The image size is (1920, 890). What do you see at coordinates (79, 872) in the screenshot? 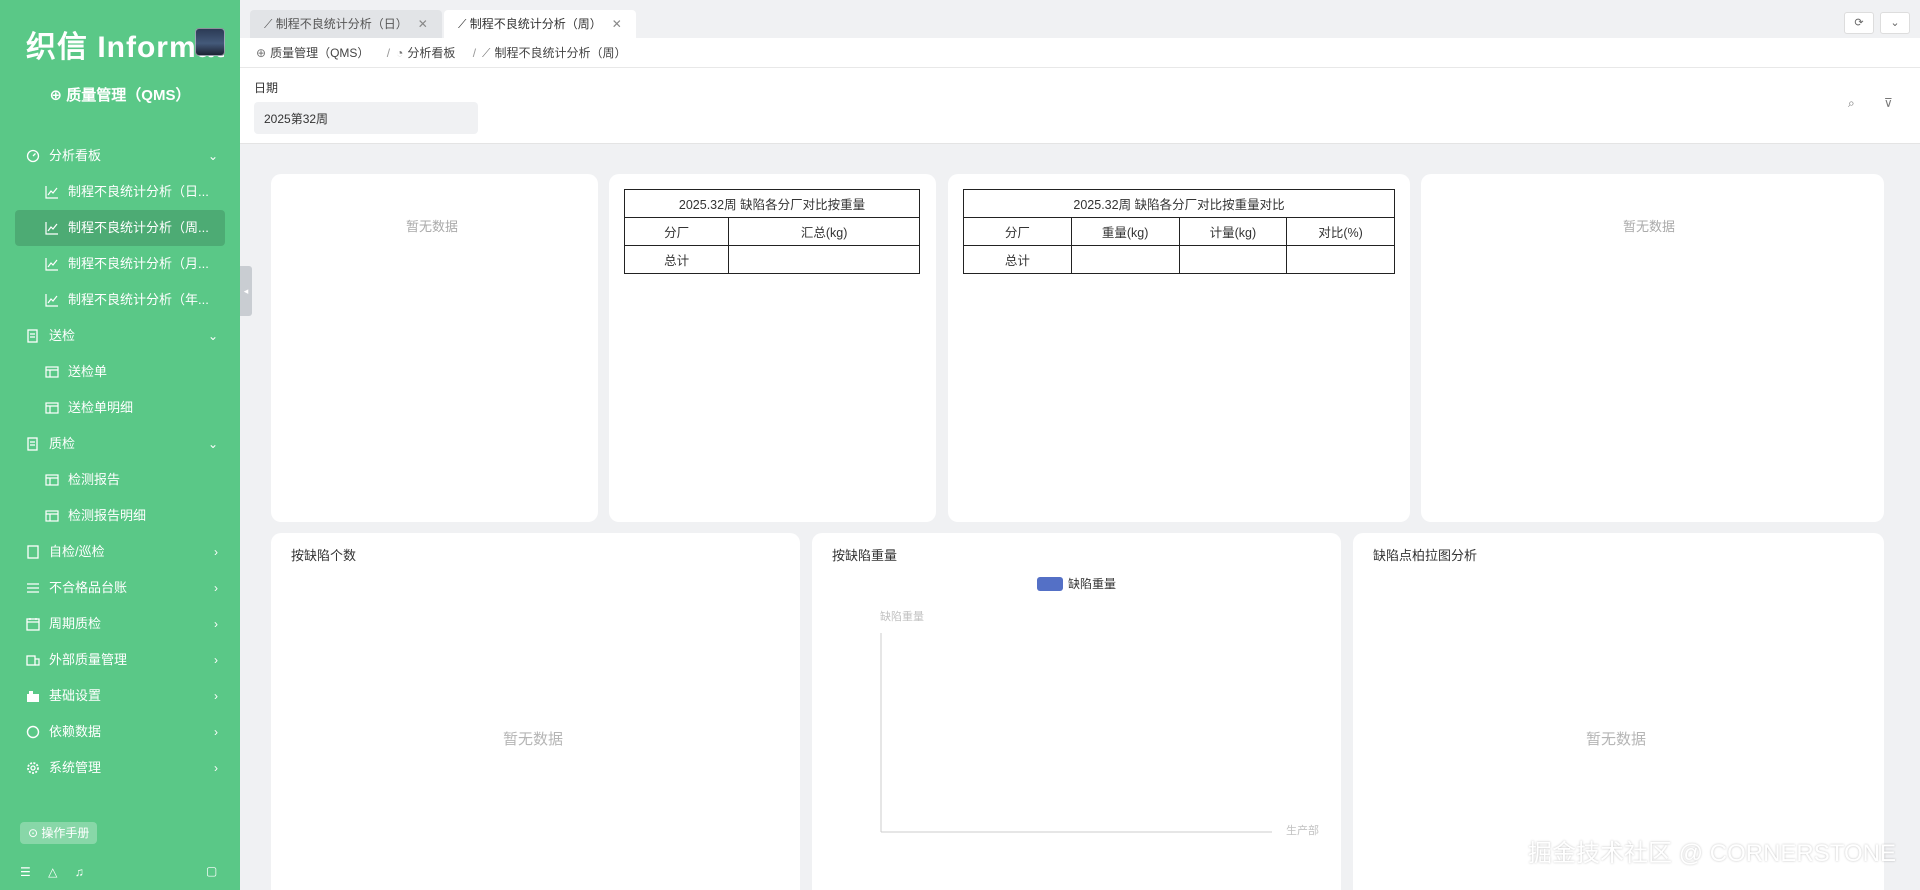
I see `bell-icon: ♫` at bounding box center [79, 872].